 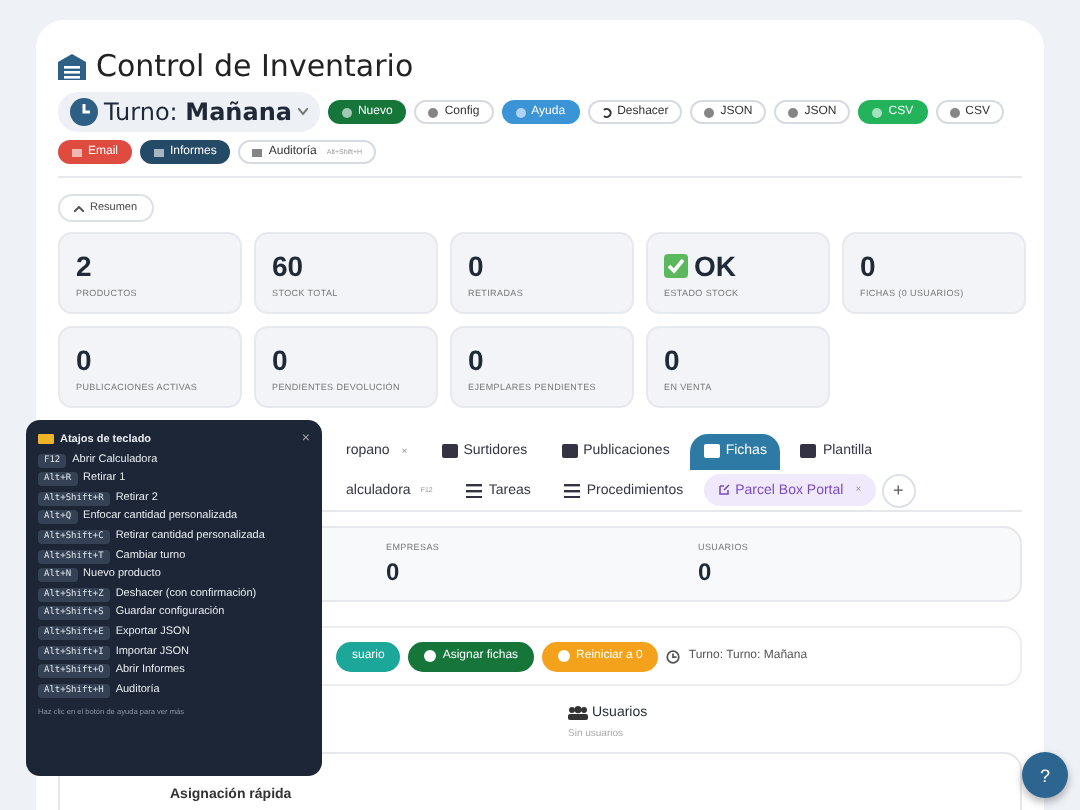 I want to click on stat-value: OK, so click(x=715, y=266).